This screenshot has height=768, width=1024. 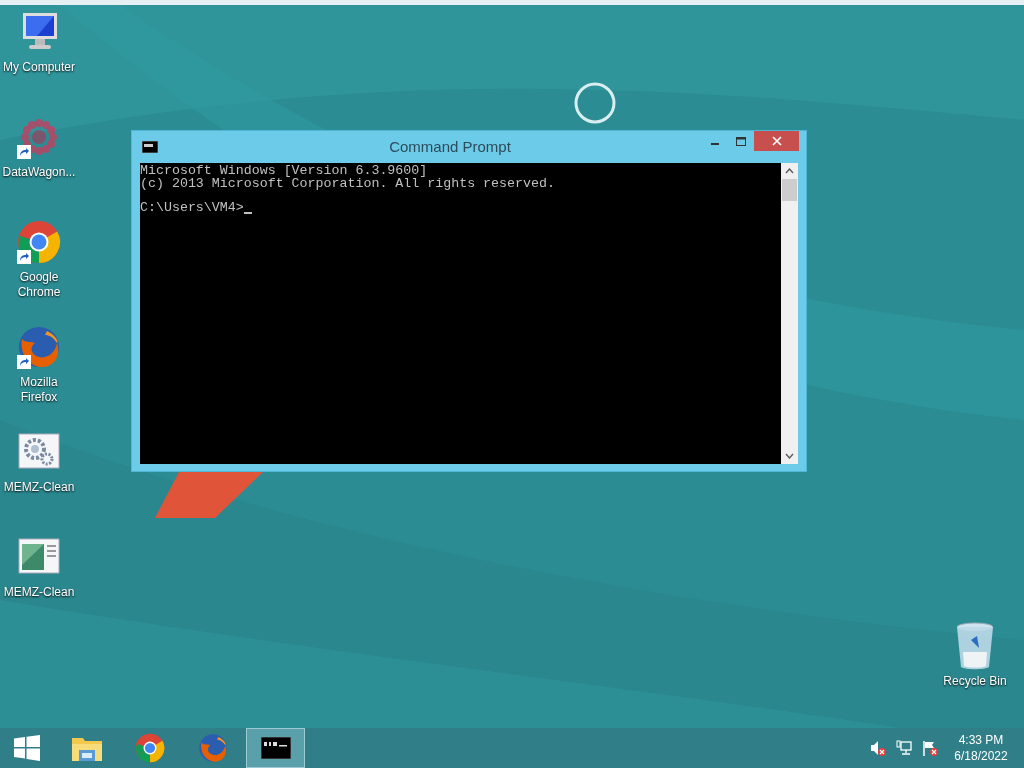 What do you see at coordinates (981, 756) in the screenshot?
I see `clock-date: 6/18/2022` at bounding box center [981, 756].